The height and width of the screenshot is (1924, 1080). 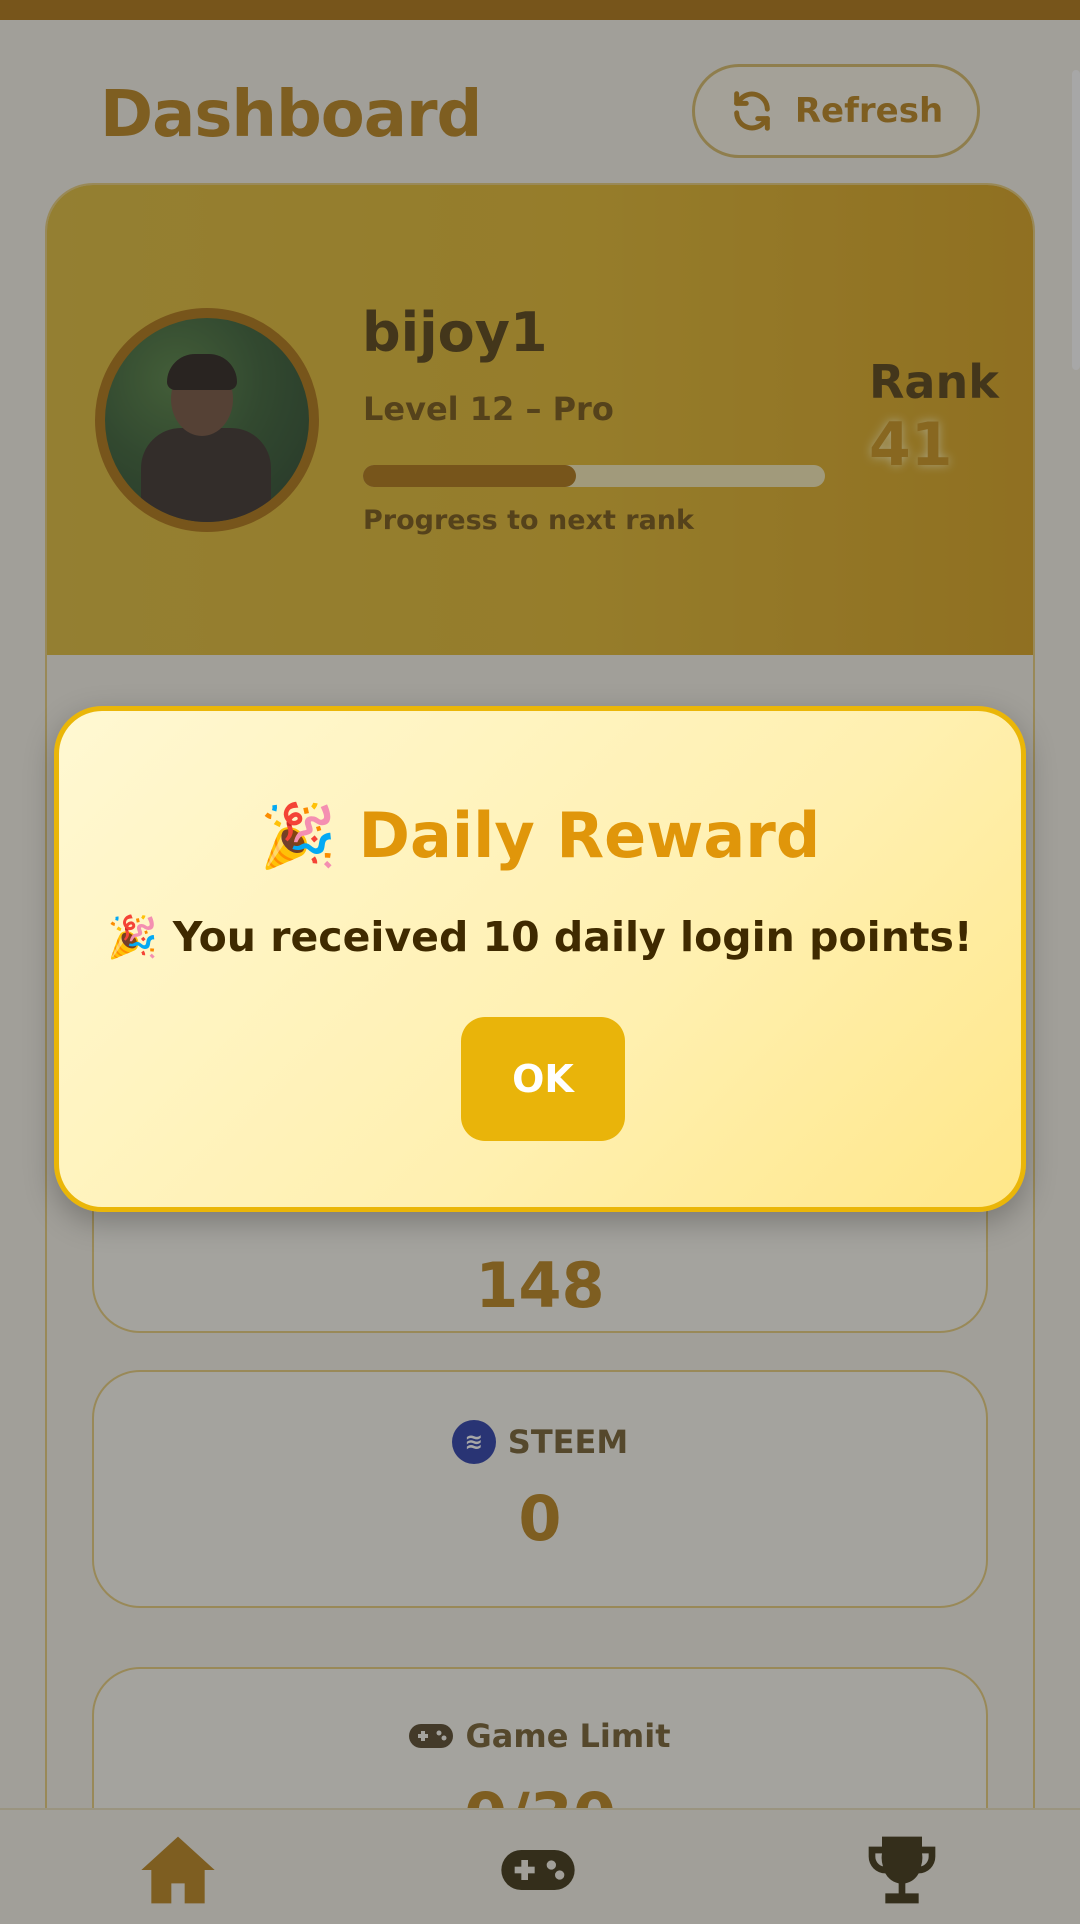 What do you see at coordinates (543, 1079) in the screenshot?
I see `ok-button: OK` at bounding box center [543, 1079].